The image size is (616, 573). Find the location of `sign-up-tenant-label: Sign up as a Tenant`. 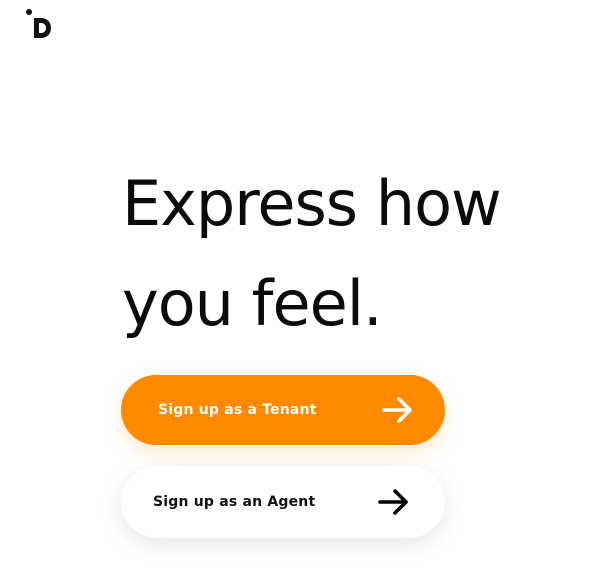

sign-up-tenant-label: Sign up as a Tenant is located at coordinates (237, 410).